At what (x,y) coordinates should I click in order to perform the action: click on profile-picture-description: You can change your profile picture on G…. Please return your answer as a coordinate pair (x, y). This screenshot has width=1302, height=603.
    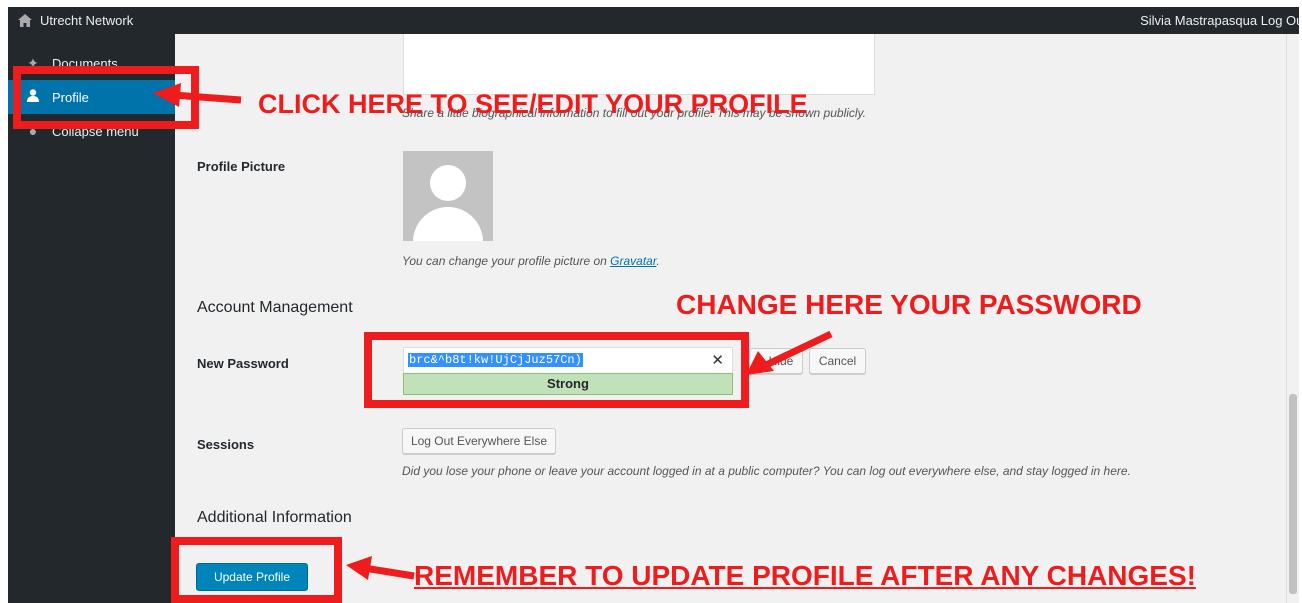
    Looking at the image, I should click on (531, 261).